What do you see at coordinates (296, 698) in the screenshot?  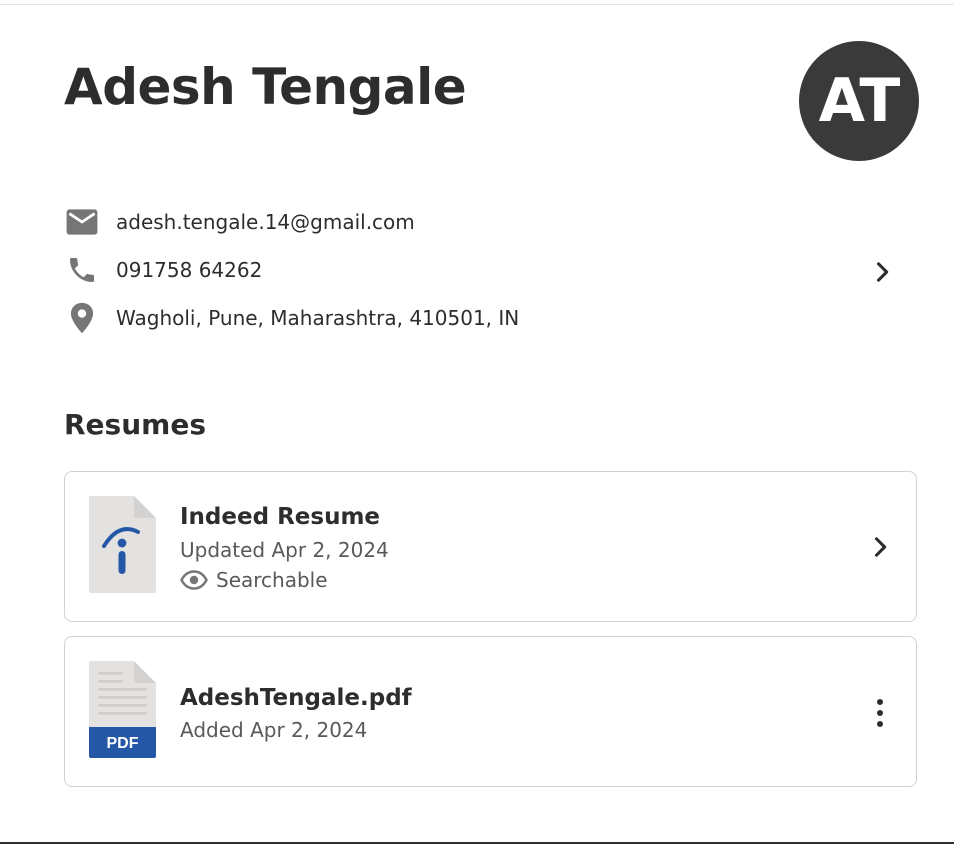 I see `resume-file-name: AdeshTengale.pdf` at bounding box center [296, 698].